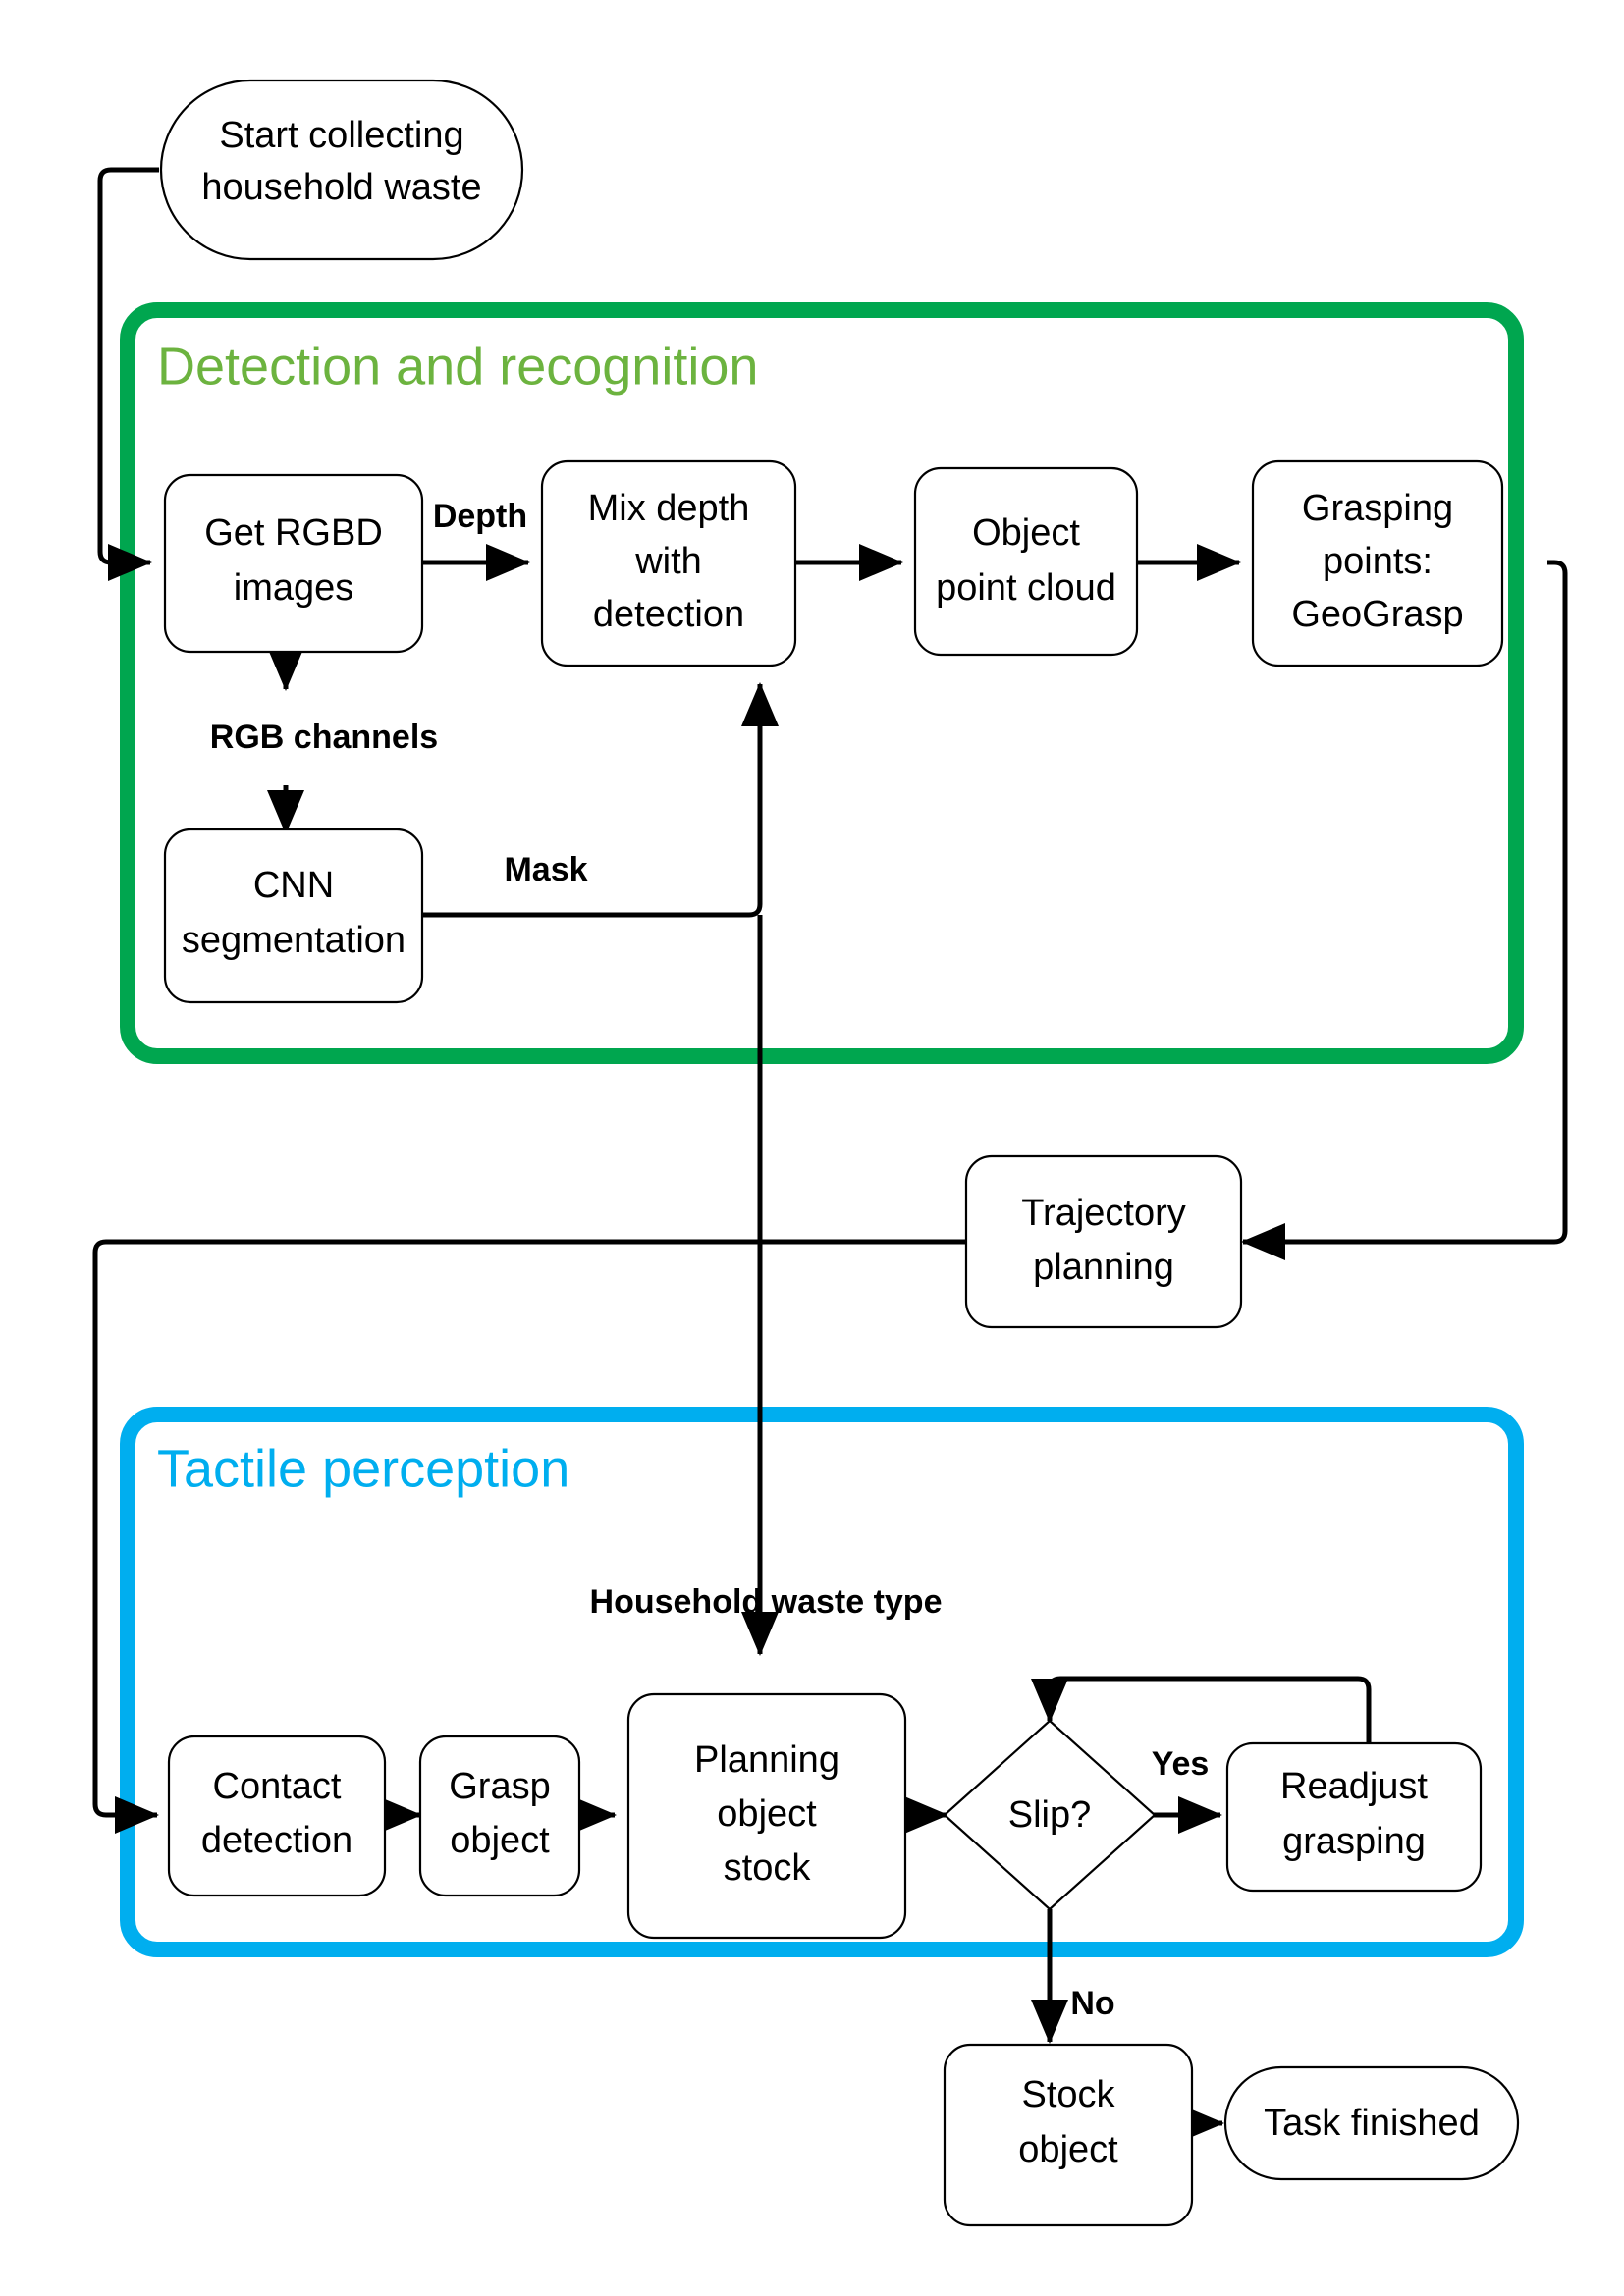  I want to click on node-get-rgbd-label-2: images, so click(294, 588).